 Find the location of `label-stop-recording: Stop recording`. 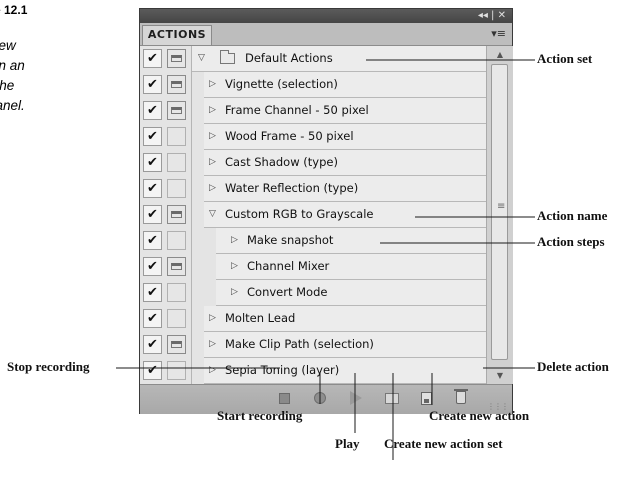

label-stop-recording: Stop recording is located at coordinates (48, 366).